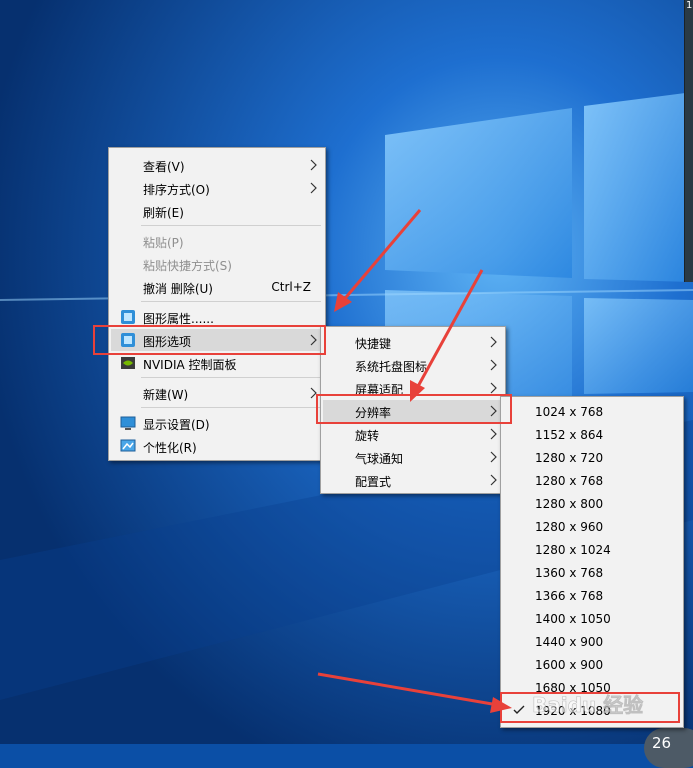 The image size is (693, 768). I want to click on resolution-label: 1280 x 960, so click(569, 527).